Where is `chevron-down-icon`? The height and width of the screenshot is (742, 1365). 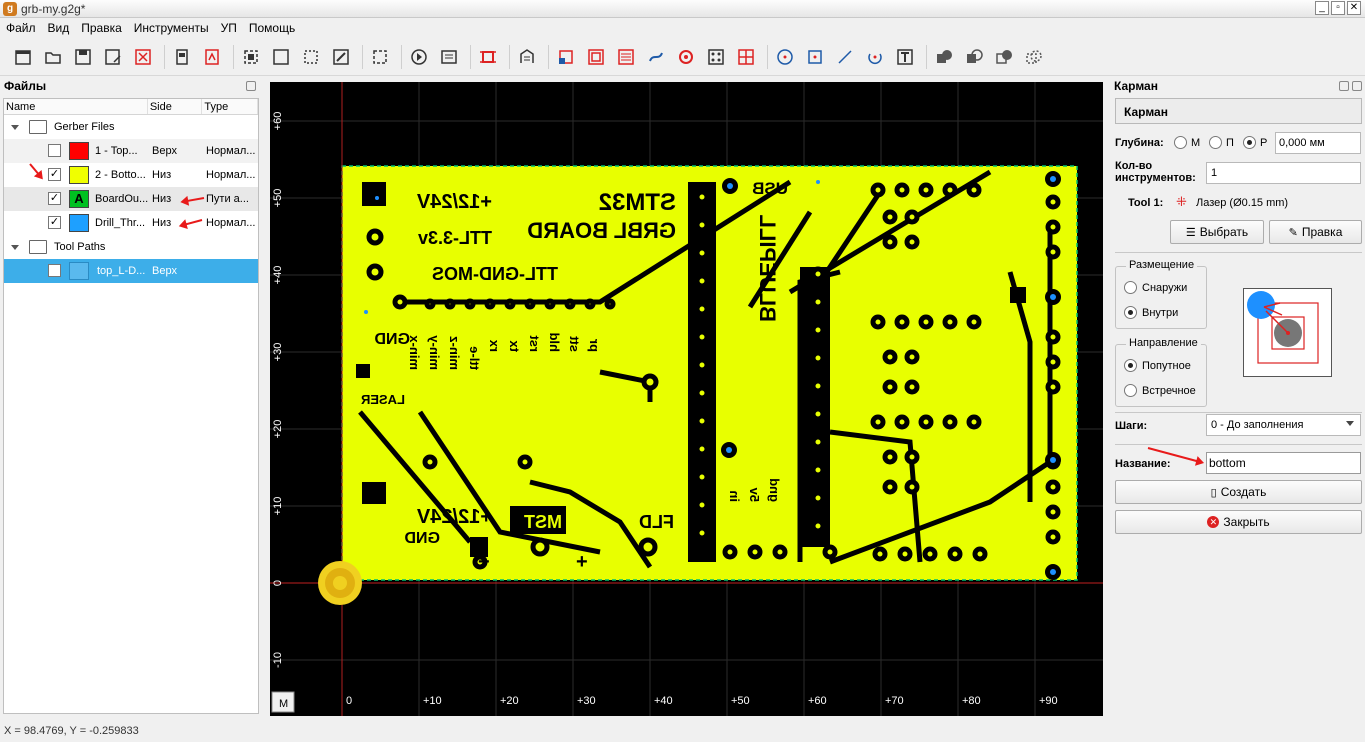 chevron-down-icon is located at coordinates (1350, 423).